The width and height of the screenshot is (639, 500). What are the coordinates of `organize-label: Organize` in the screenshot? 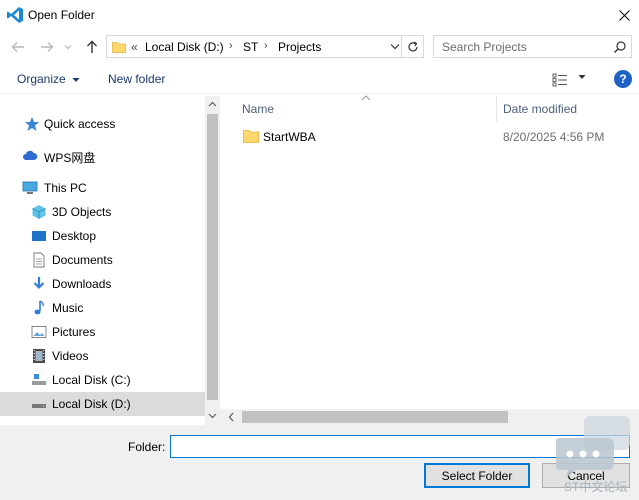 It's located at (41, 79).